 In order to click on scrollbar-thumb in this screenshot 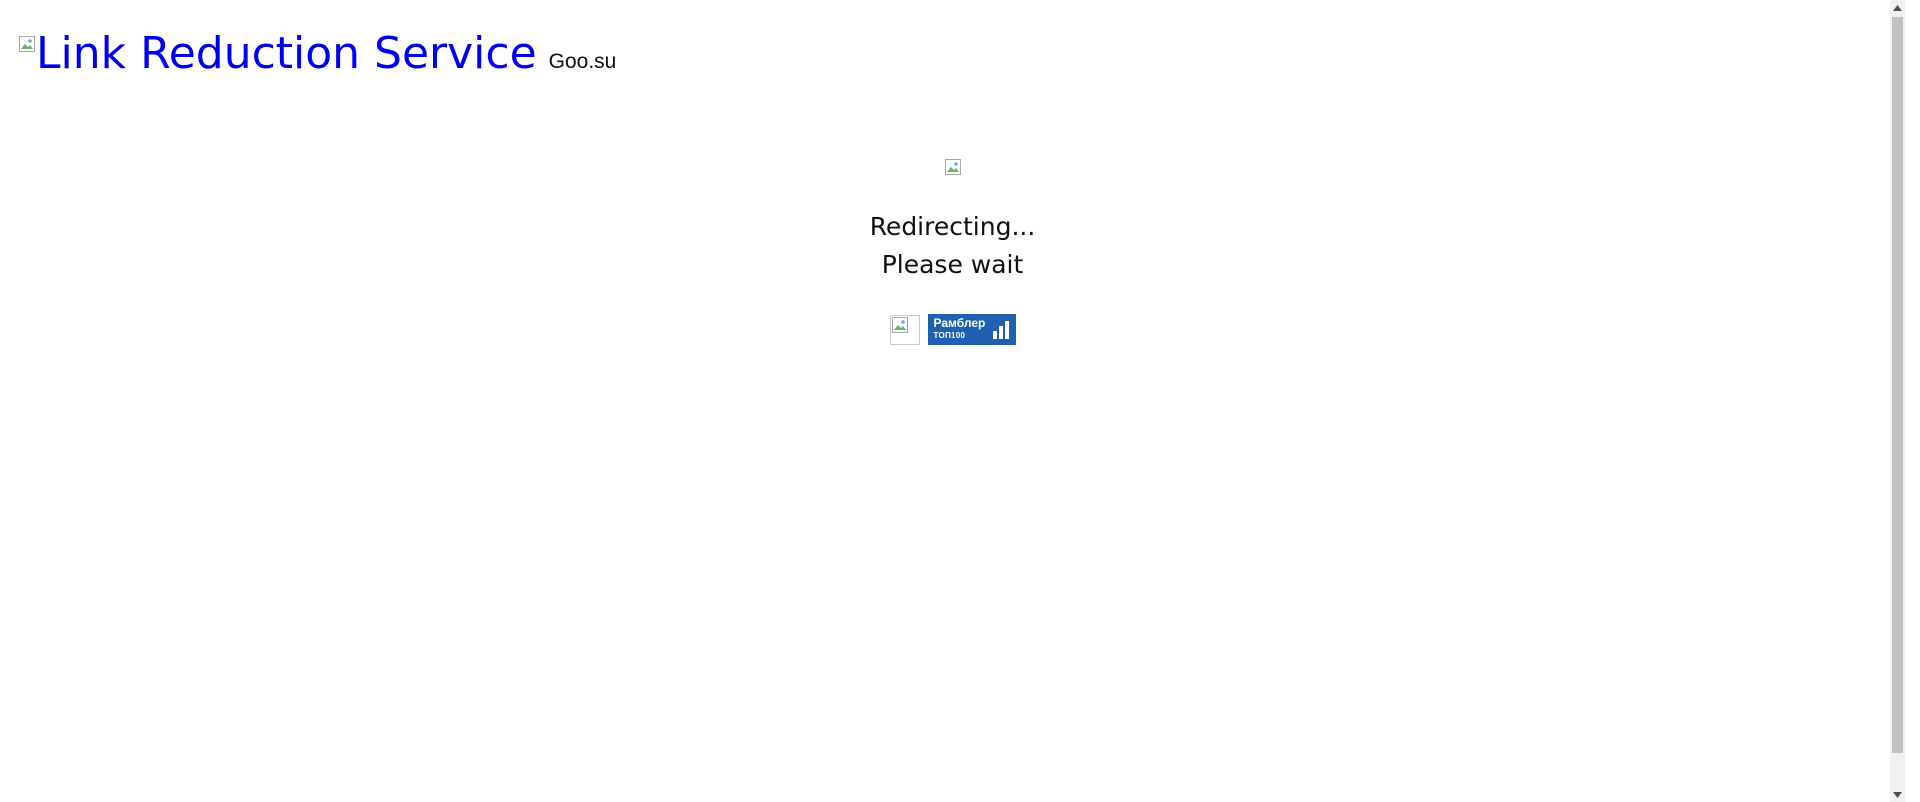, I will do `click(1897, 385)`.